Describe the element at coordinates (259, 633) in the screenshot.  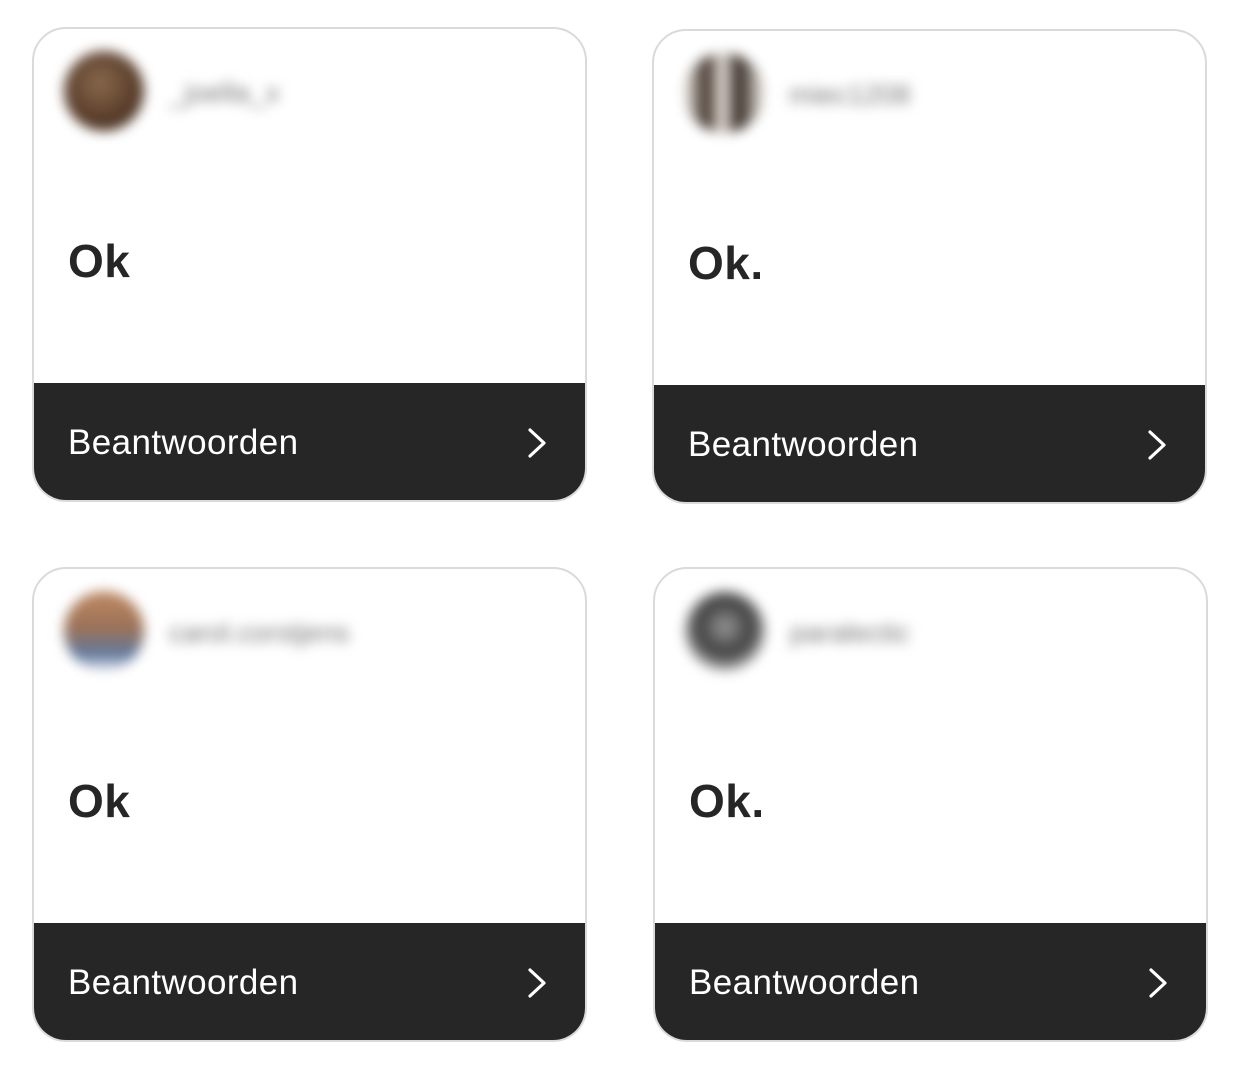
I see `username: carol.corstjens` at that location.